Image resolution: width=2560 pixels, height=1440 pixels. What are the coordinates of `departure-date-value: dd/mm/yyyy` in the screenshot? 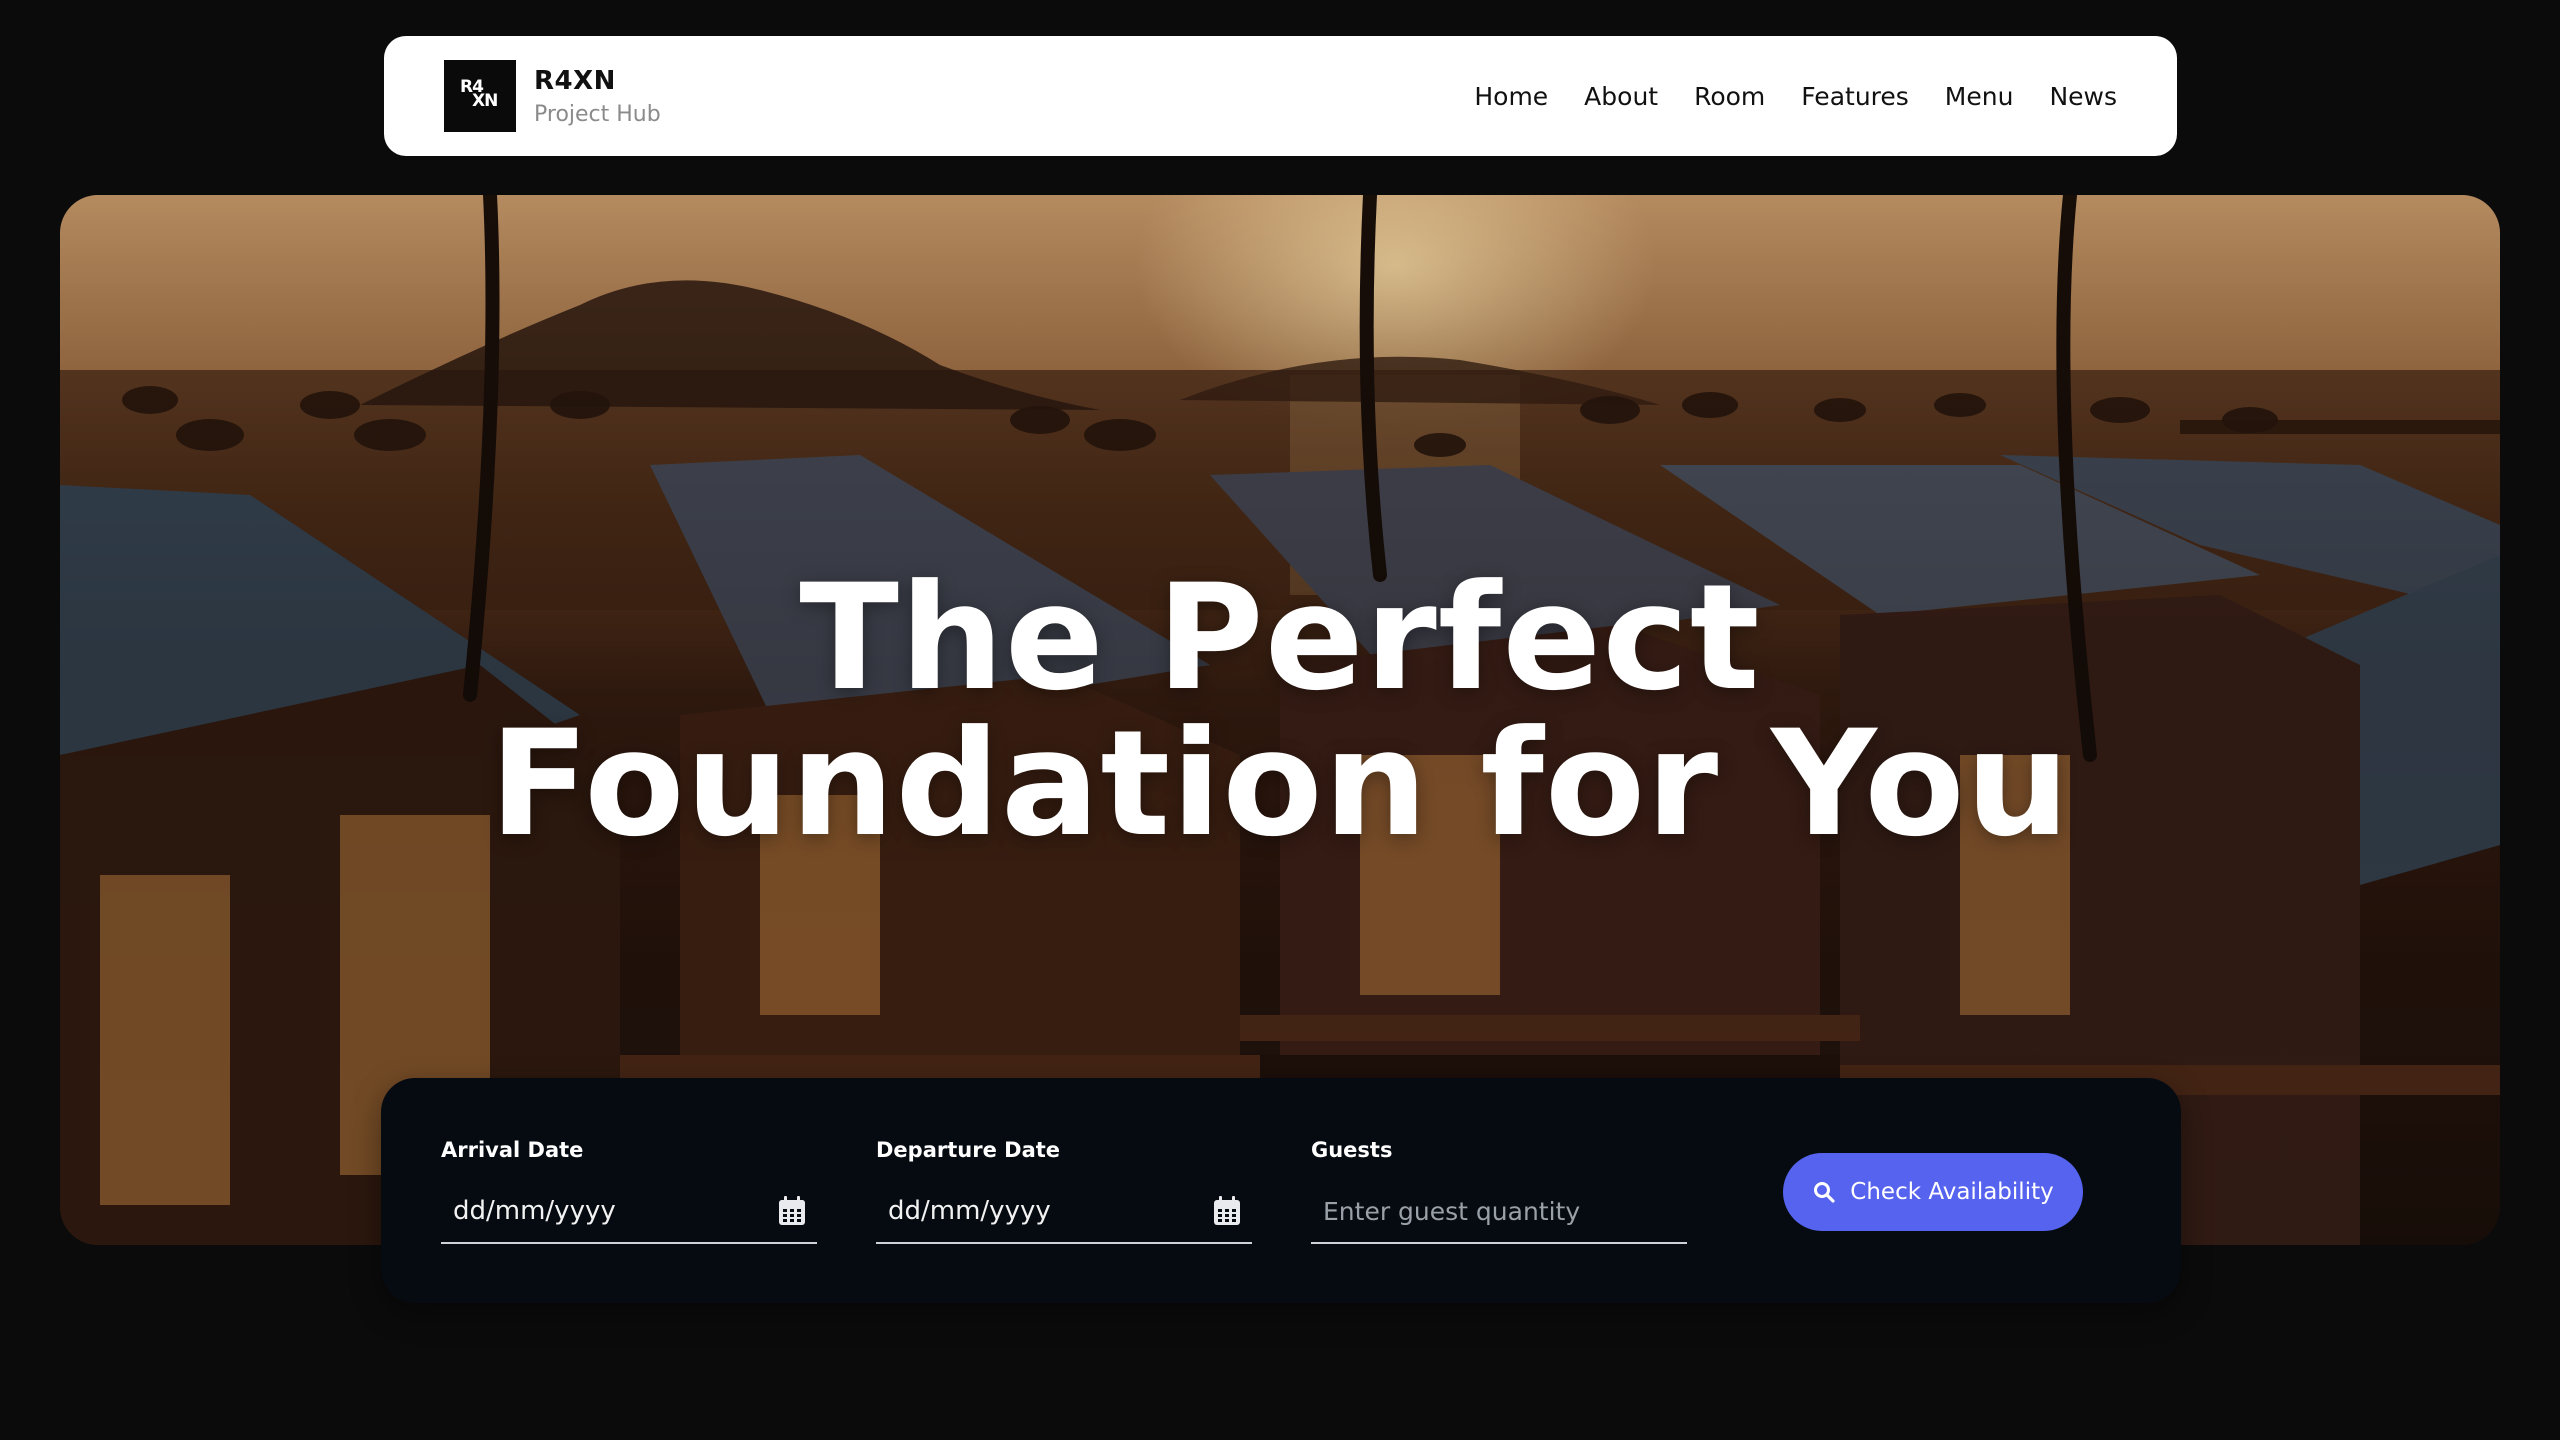 It's located at (969, 1211).